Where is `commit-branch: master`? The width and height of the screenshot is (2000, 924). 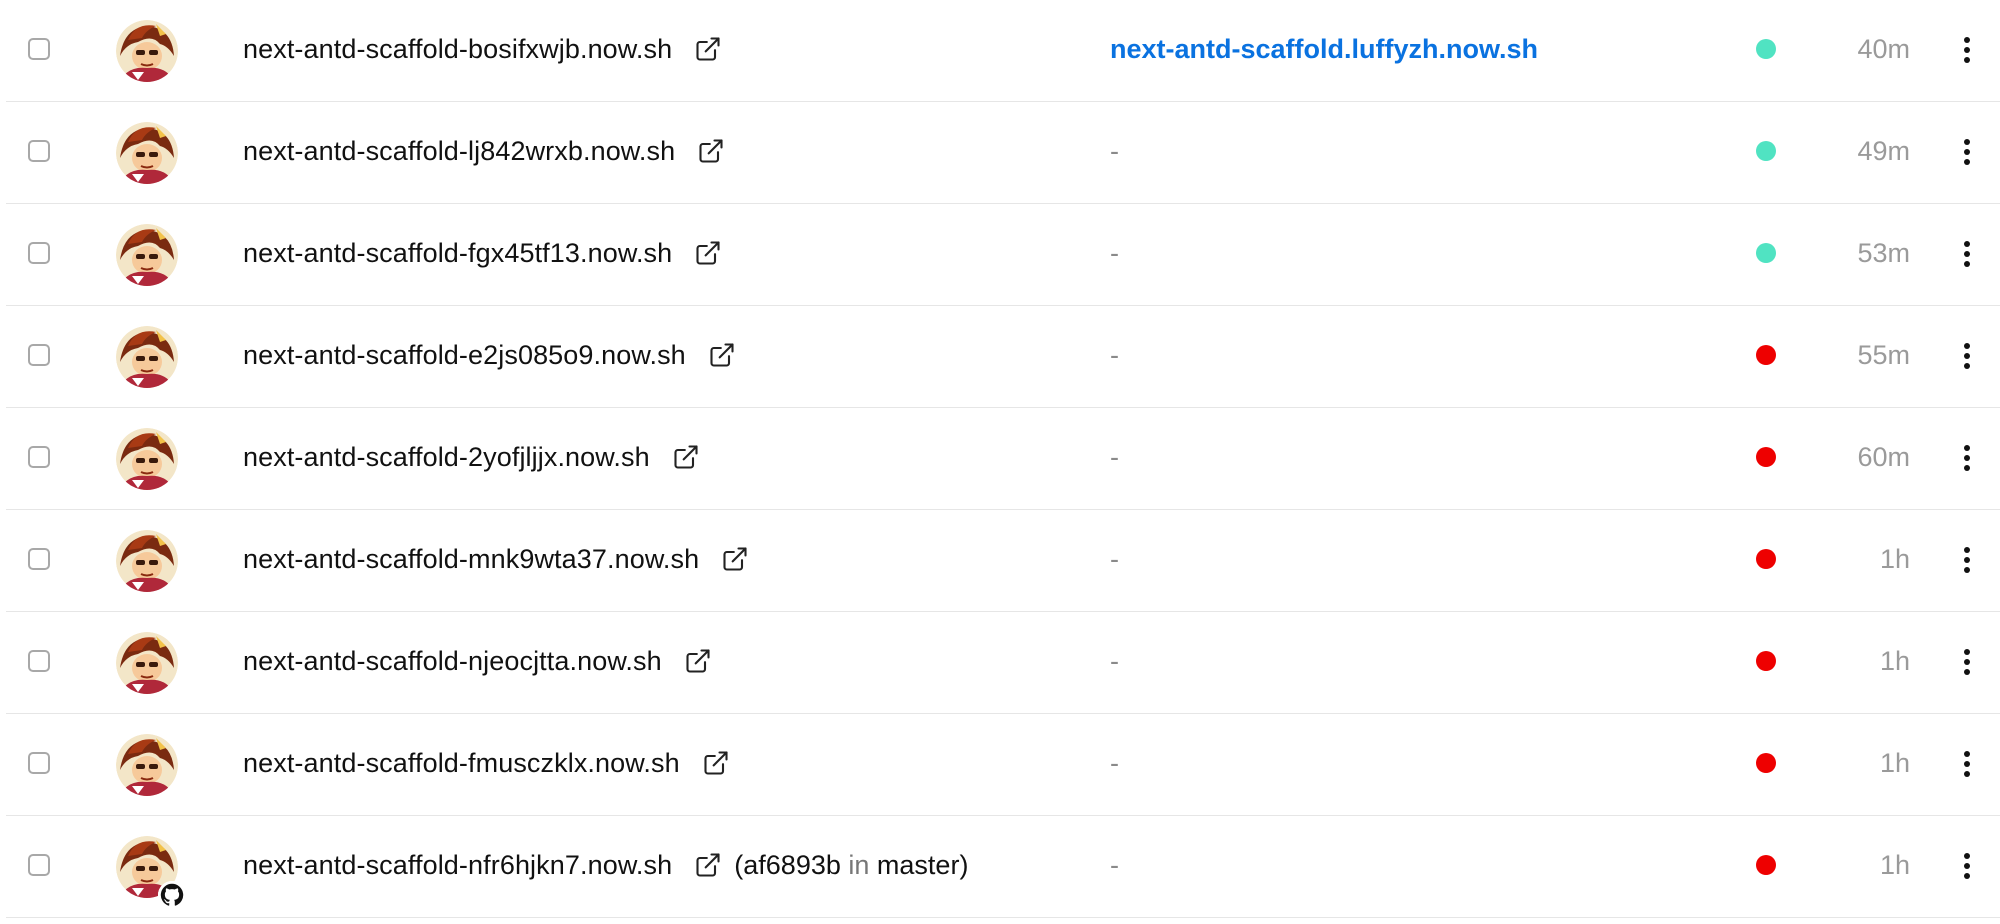 commit-branch: master is located at coordinates (918, 865).